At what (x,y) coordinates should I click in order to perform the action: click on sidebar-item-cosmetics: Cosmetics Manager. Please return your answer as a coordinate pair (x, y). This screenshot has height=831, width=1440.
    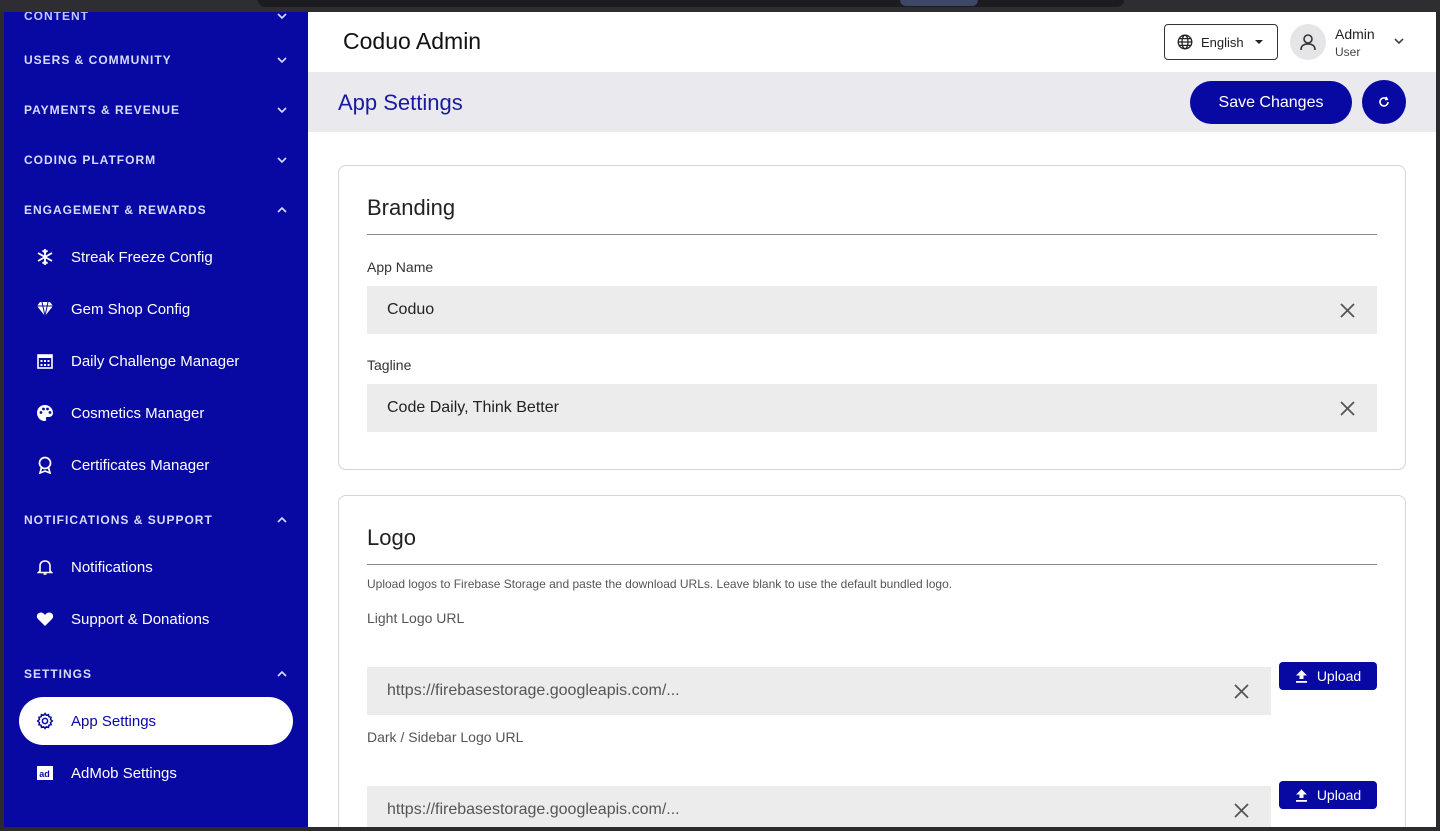
    Looking at the image, I should click on (156, 413).